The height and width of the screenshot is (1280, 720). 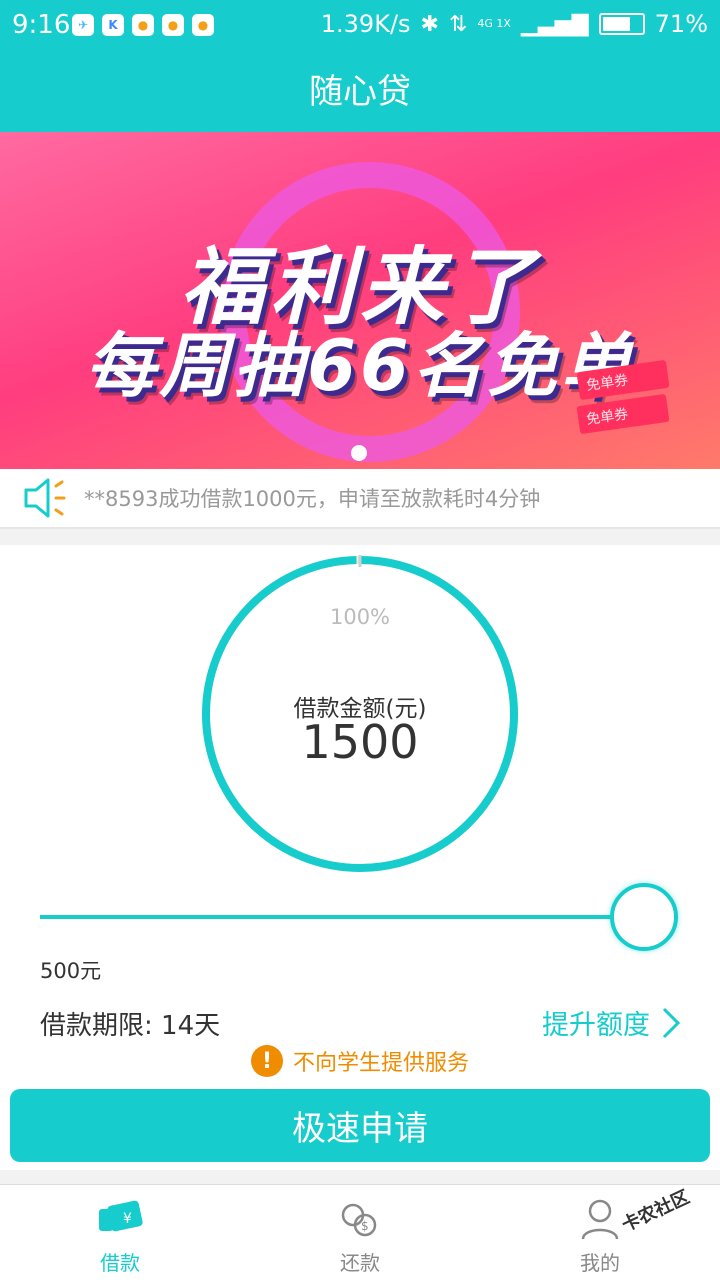 I want to click on amount-gauge: 100% 借款金额(元) 1500, so click(x=360, y=714).